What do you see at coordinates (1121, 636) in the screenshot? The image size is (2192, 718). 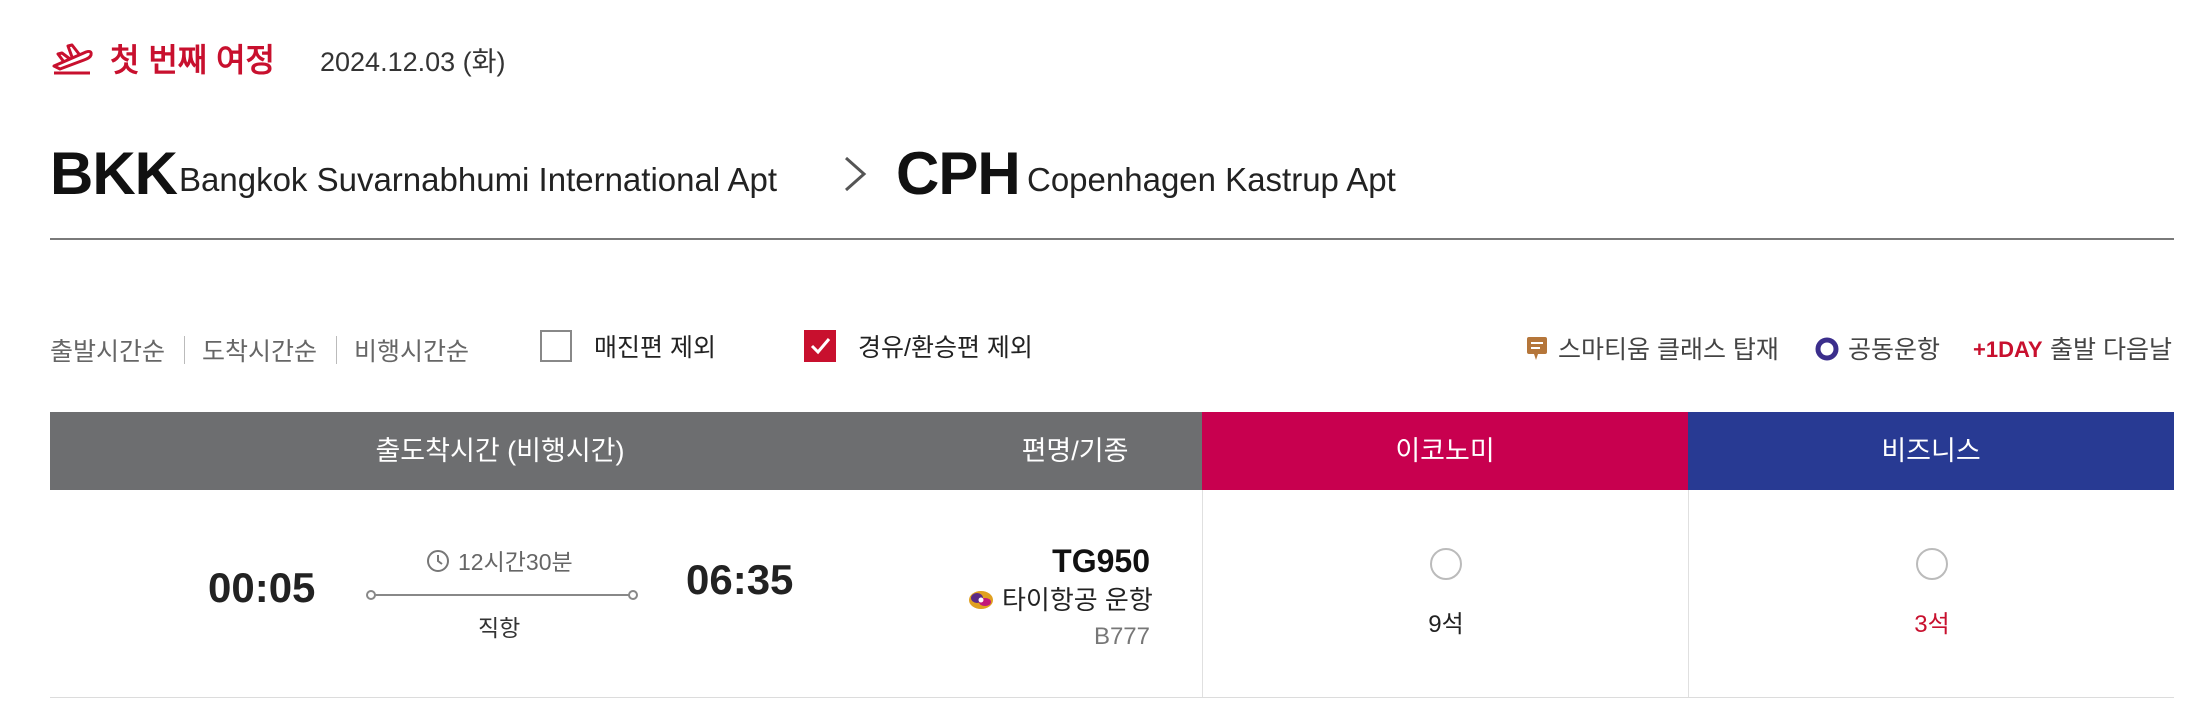 I see `aircraft-type: B777` at bounding box center [1121, 636].